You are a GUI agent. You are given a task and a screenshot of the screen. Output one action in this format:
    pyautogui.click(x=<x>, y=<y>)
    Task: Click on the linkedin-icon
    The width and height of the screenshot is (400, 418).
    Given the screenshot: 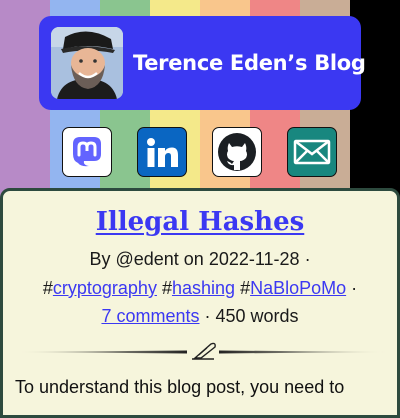 What is the action you would take?
    pyautogui.click(x=162, y=152)
    